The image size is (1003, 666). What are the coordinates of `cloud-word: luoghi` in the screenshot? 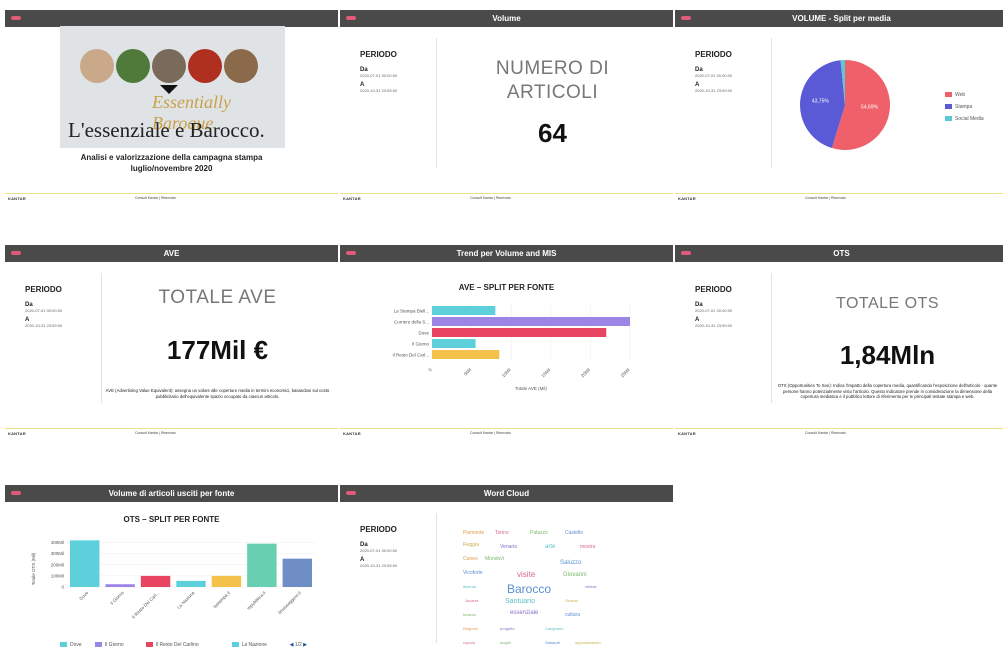 It's located at (505, 642).